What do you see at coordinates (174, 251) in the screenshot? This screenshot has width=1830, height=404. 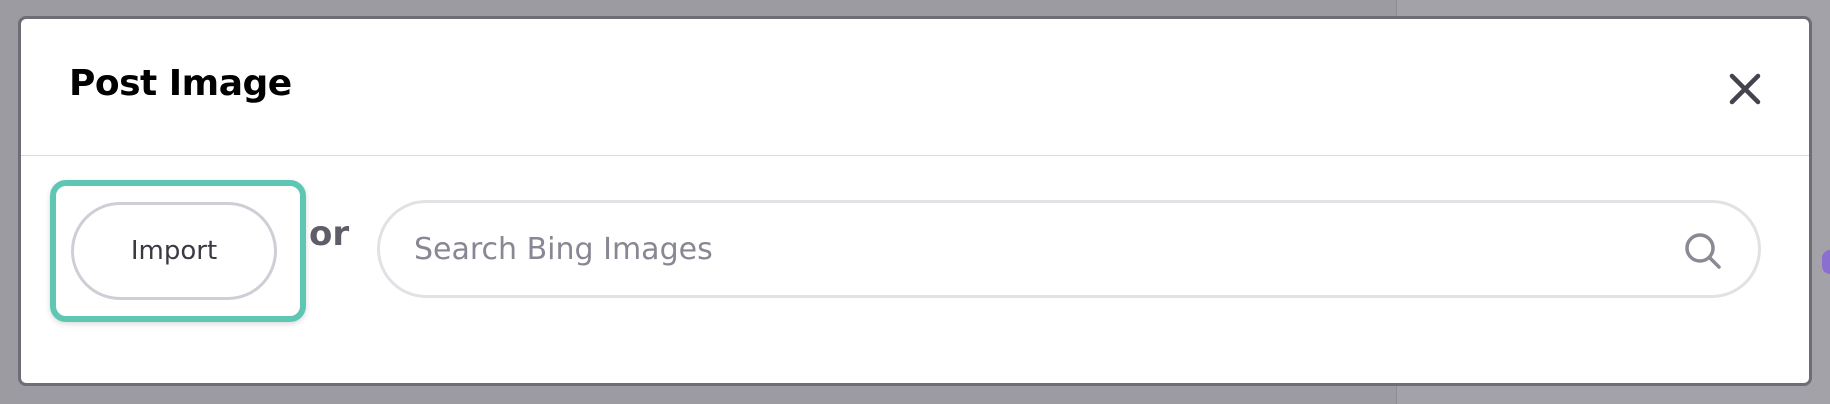 I see `import-button: Import` at bounding box center [174, 251].